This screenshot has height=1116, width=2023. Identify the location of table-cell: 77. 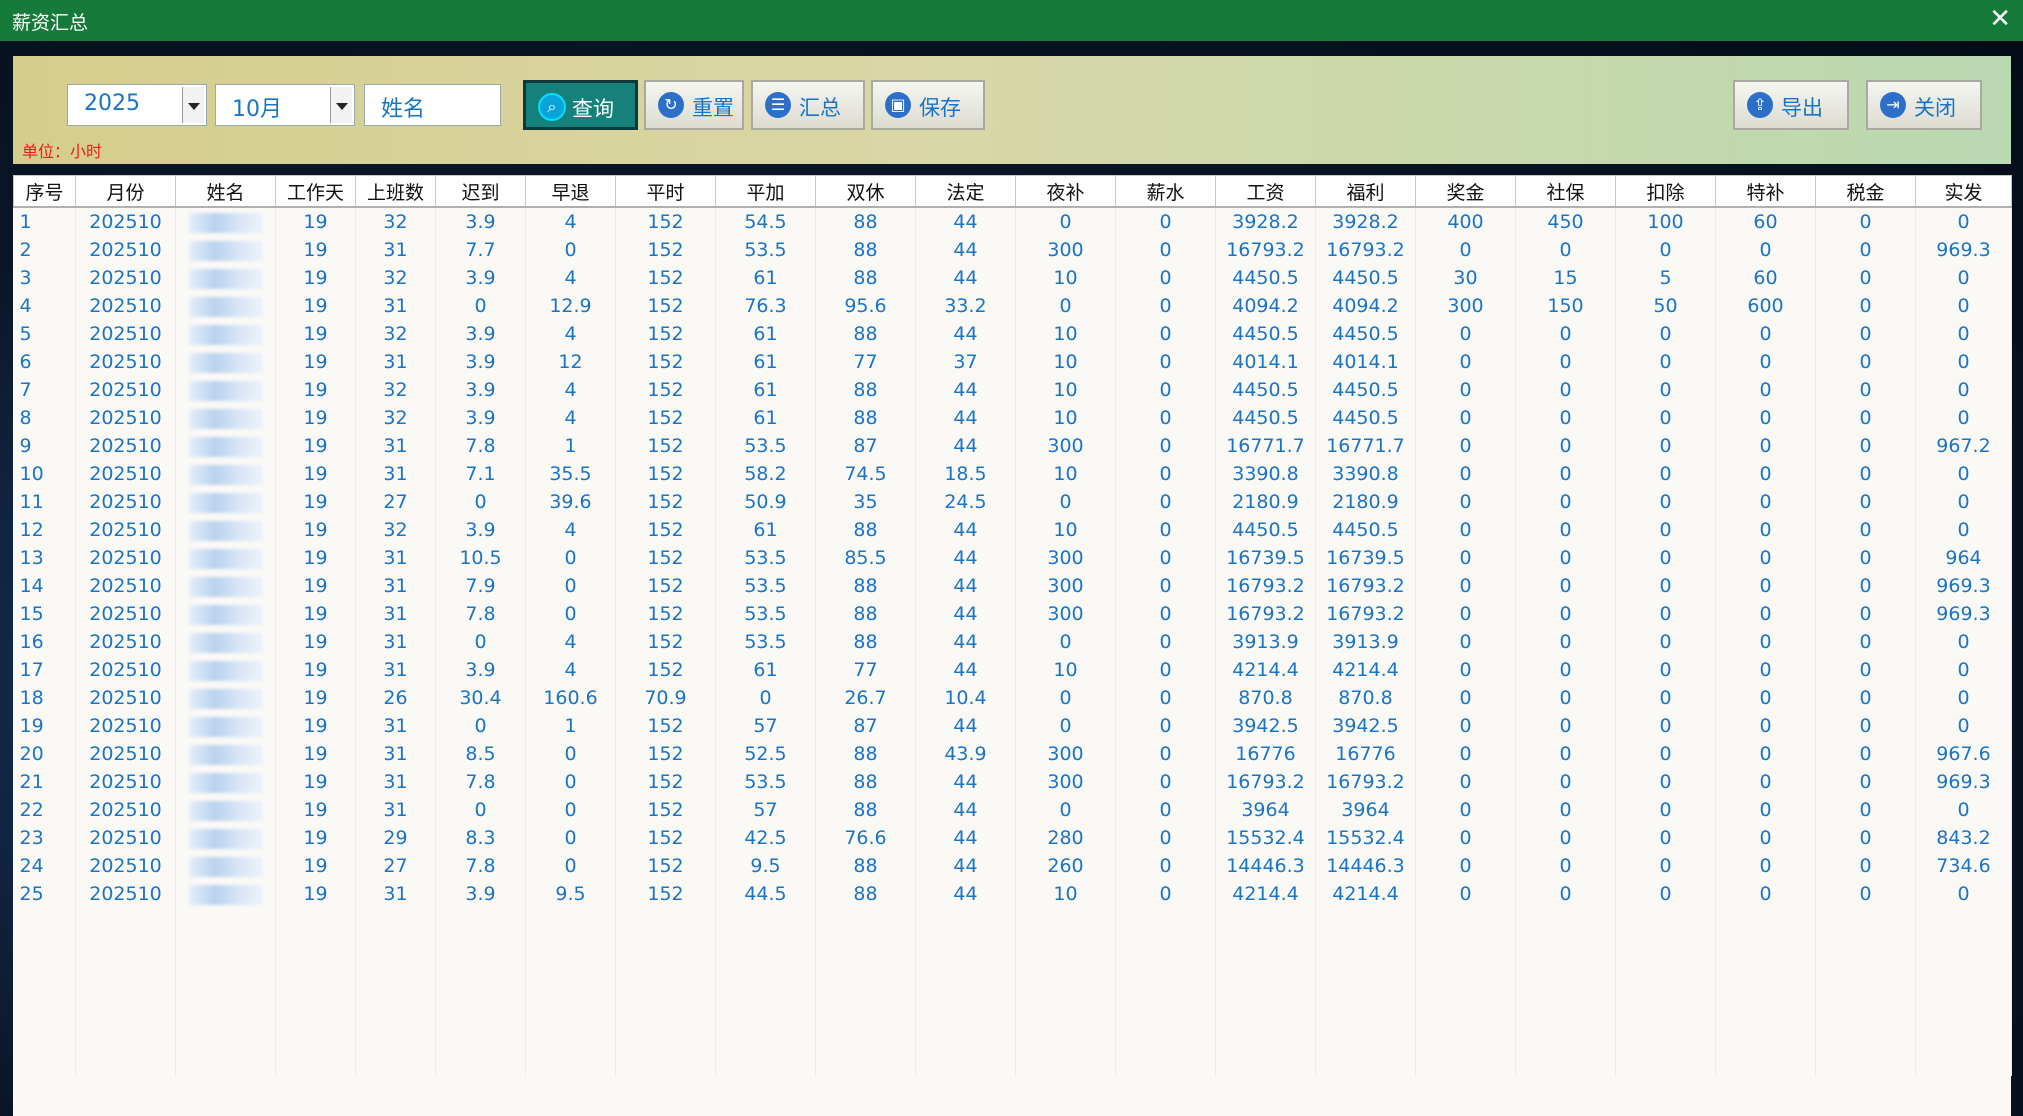
(865, 670).